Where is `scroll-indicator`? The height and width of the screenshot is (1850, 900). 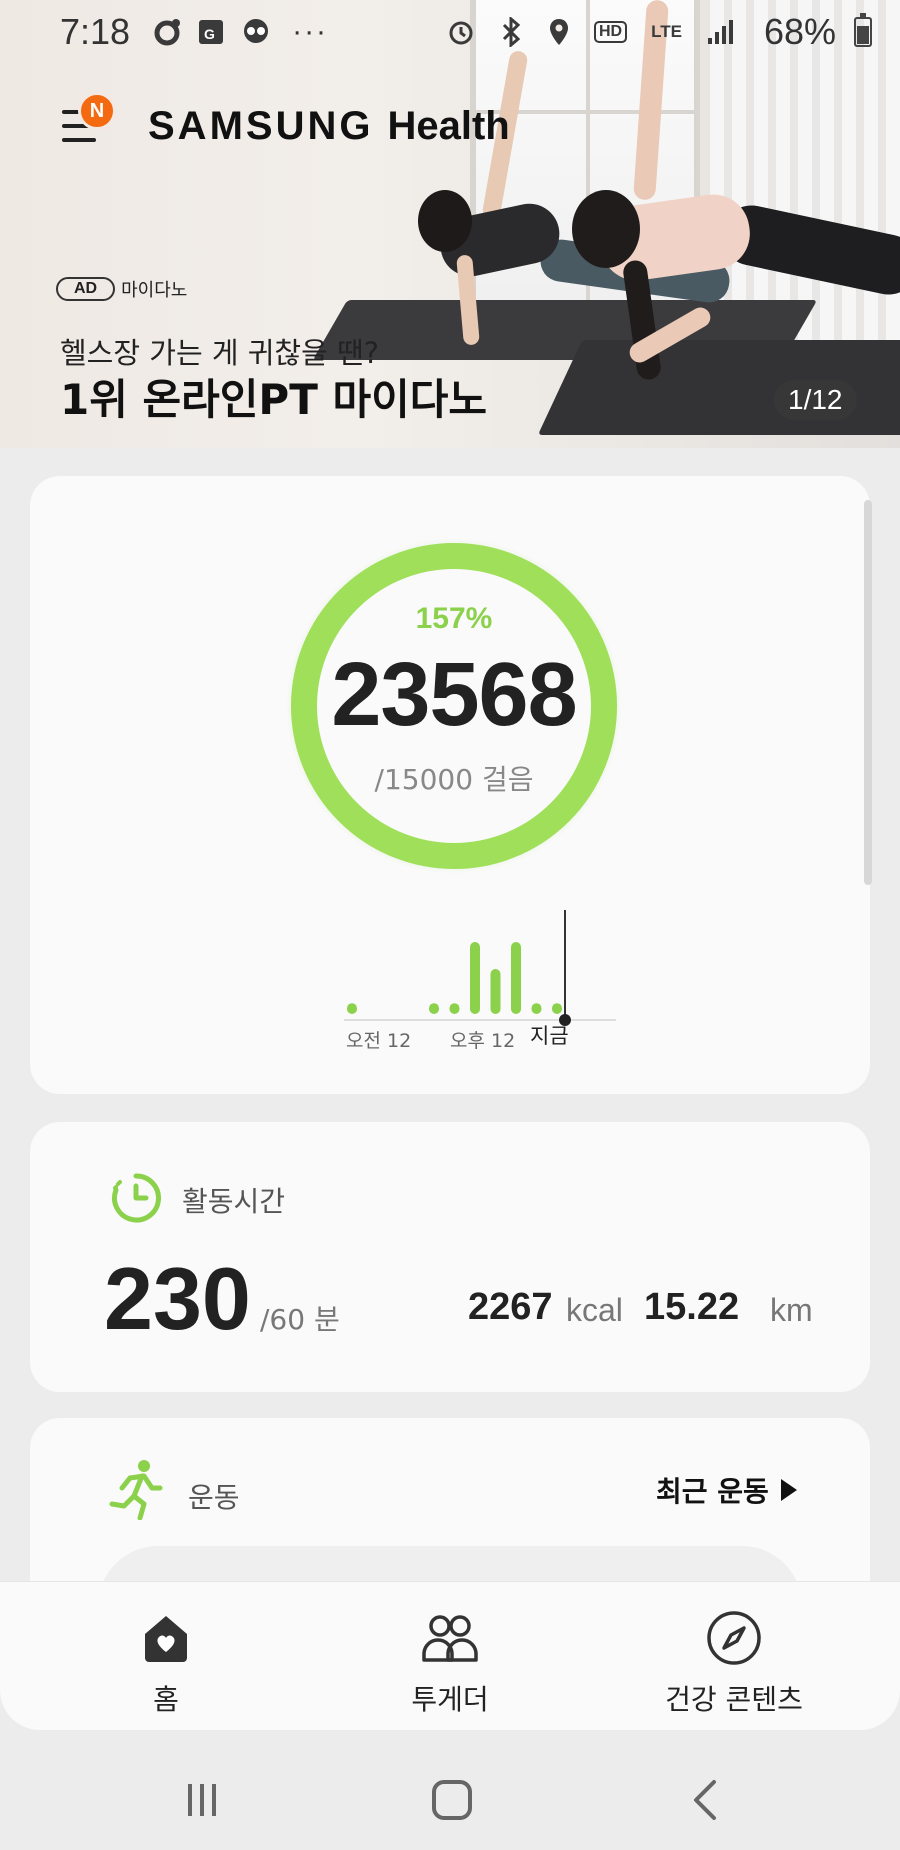
scroll-indicator is located at coordinates (868, 692).